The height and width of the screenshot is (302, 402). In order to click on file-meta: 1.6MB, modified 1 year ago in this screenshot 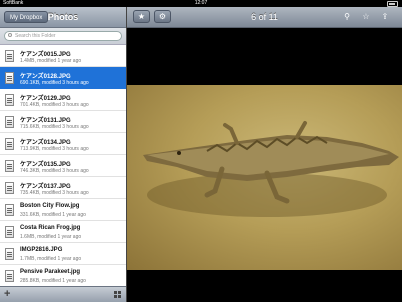, I will do `click(51, 237)`.